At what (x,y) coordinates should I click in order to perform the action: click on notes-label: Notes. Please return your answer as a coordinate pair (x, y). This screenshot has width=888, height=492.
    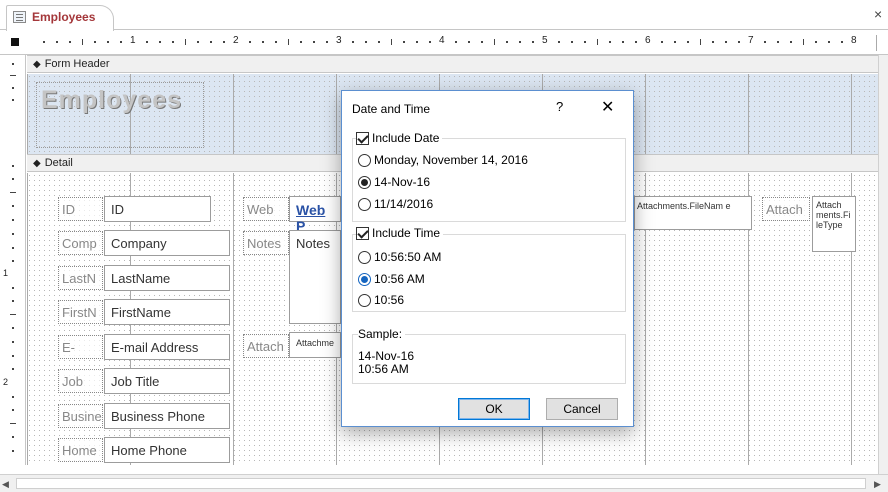
    Looking at the image, I should click on (266, 243).